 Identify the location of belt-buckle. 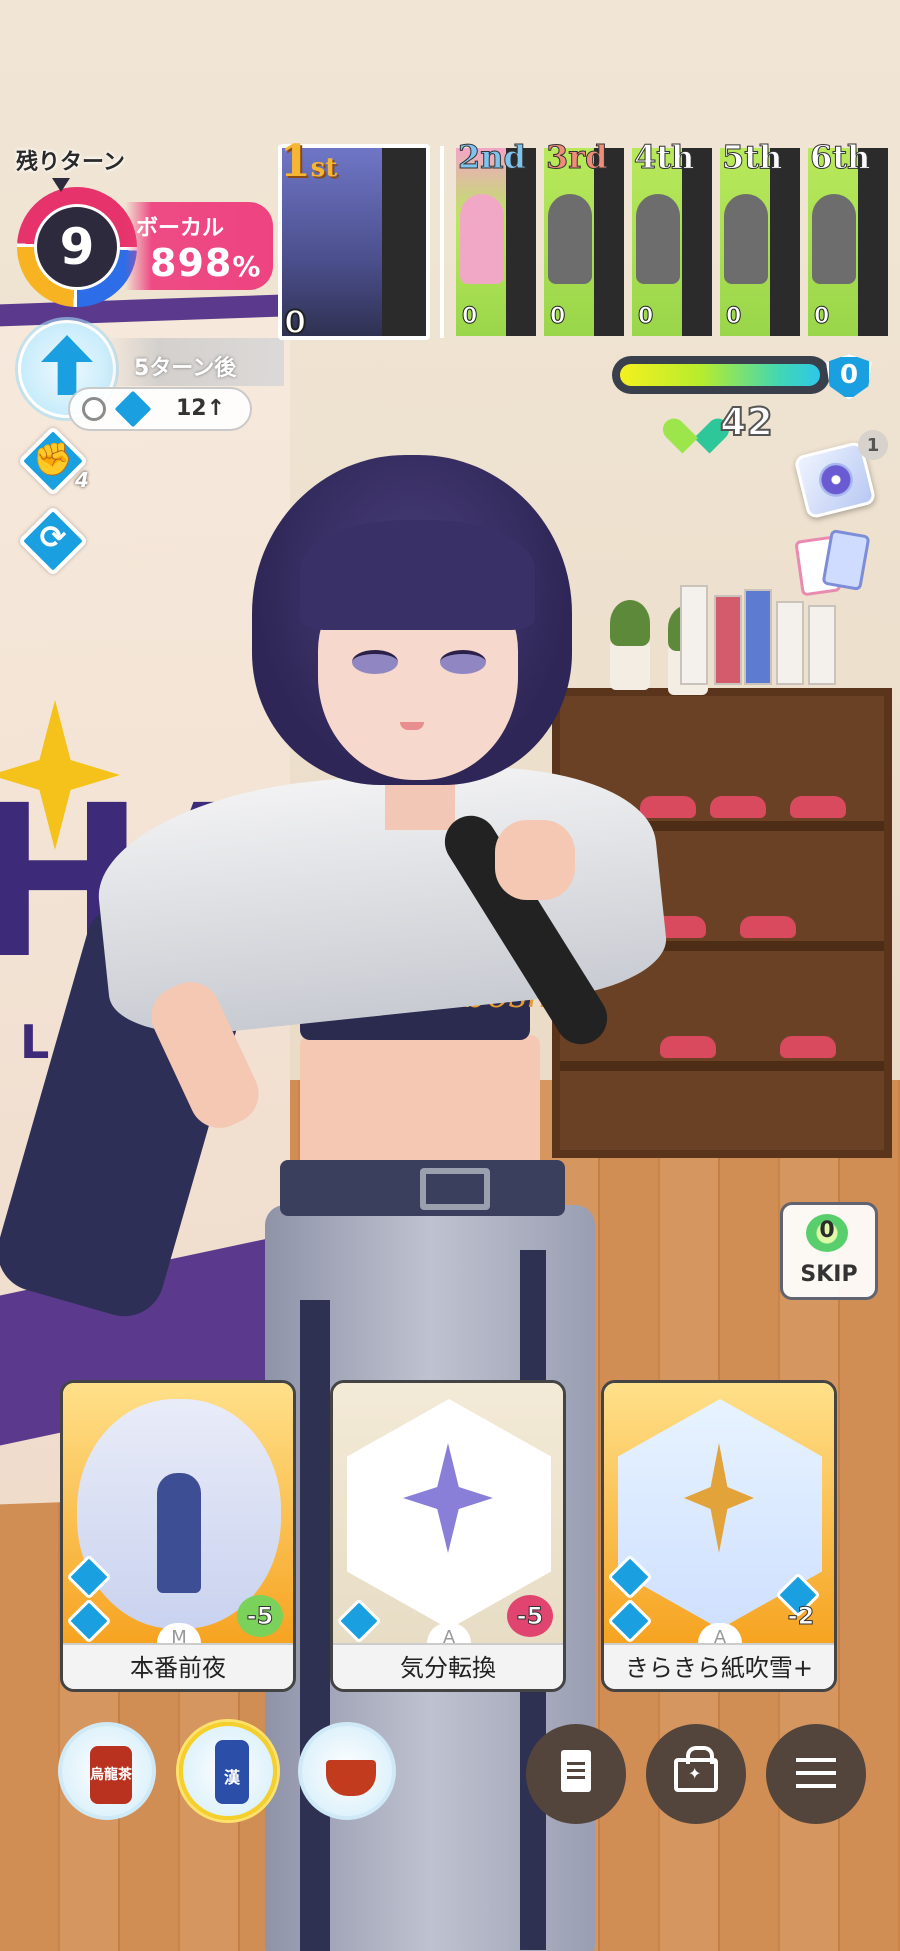
(455, 1189).